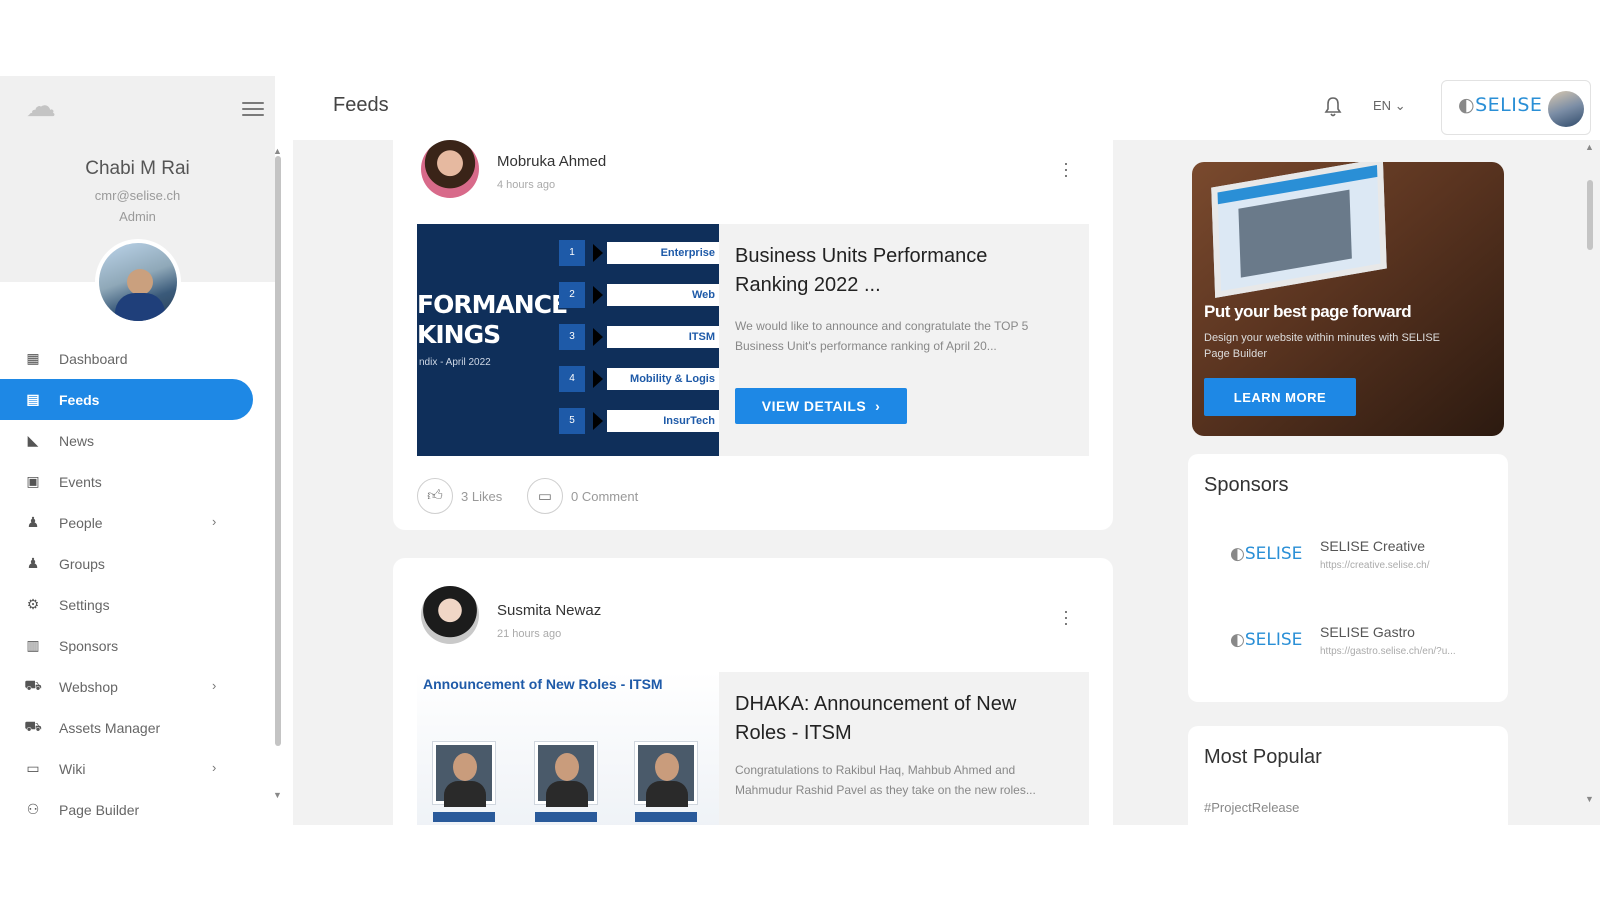  What do you see at coordinates (79, 399) in the screenshot?
I see `sidebar-item-label: Feeds` at bounding box center [79, 399].